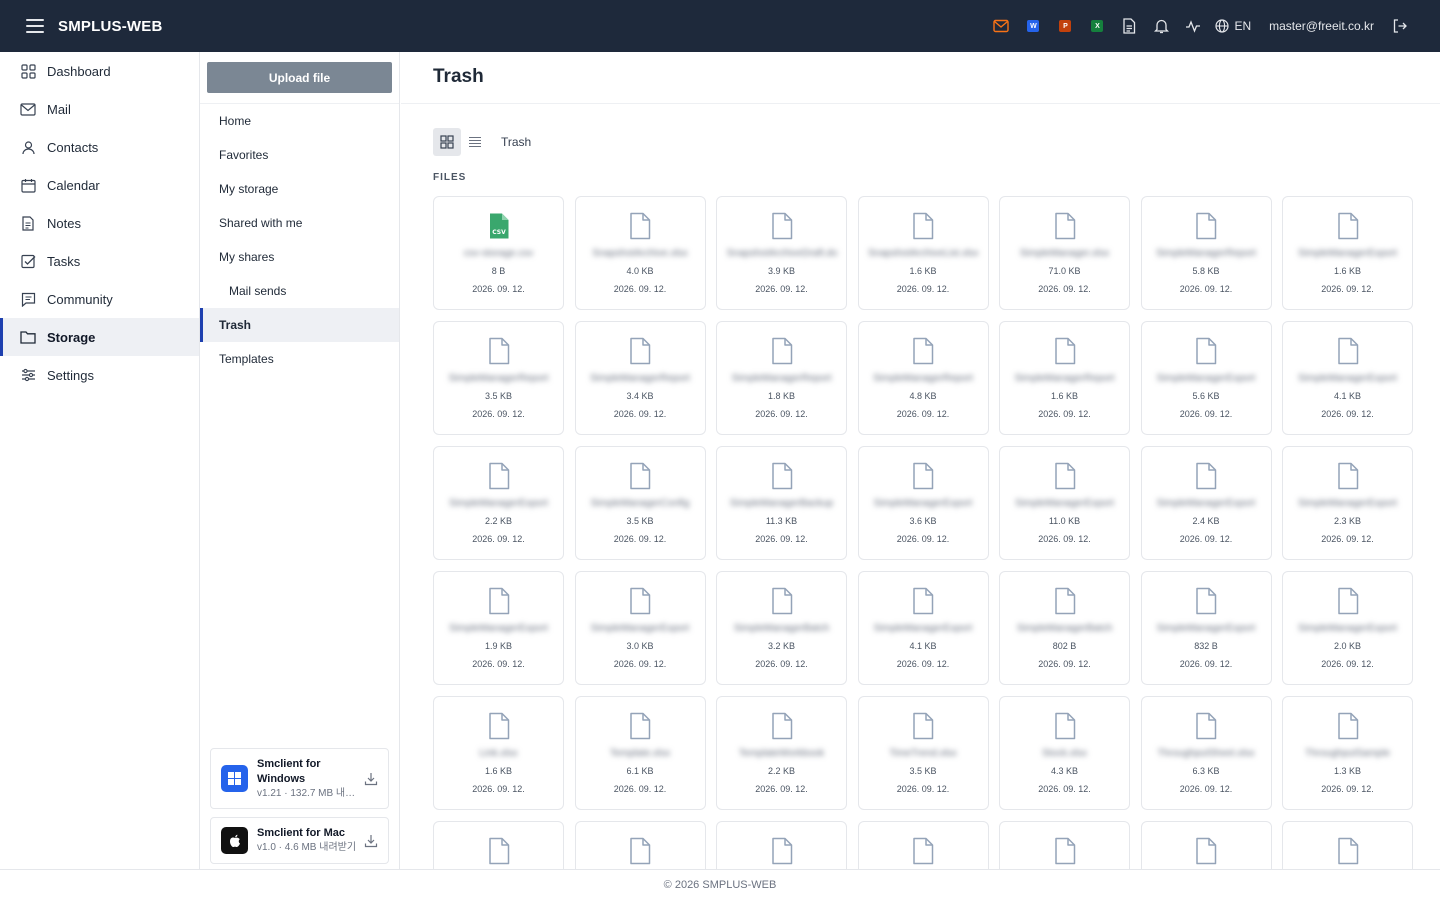 Image resolution: width=1440 pixels, height=900 pixels. I want to click on nav-item-settings: Settings, so click(99, 375).